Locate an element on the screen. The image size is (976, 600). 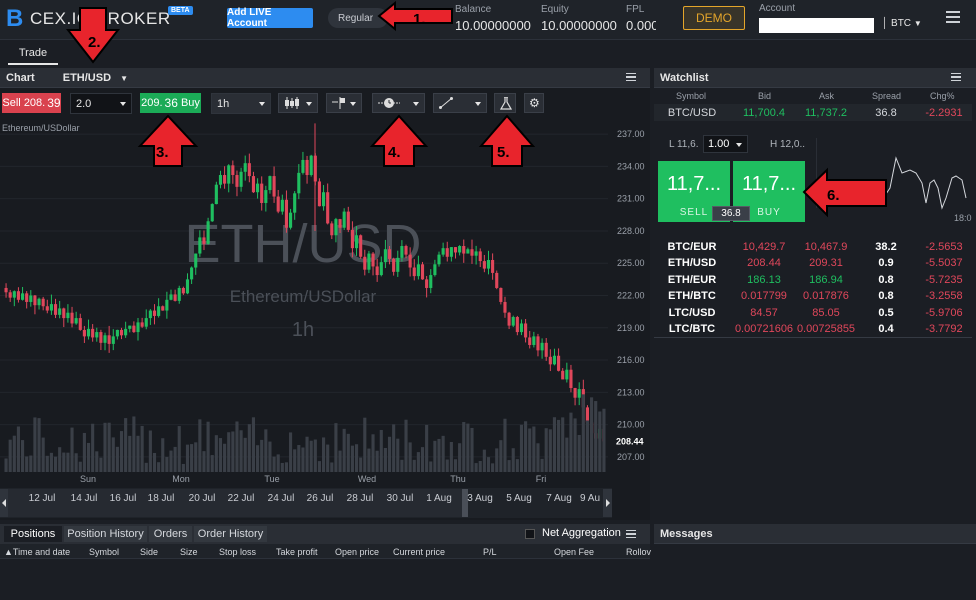
y-tick-label: 225.00 is located at coordinates (631, 263).